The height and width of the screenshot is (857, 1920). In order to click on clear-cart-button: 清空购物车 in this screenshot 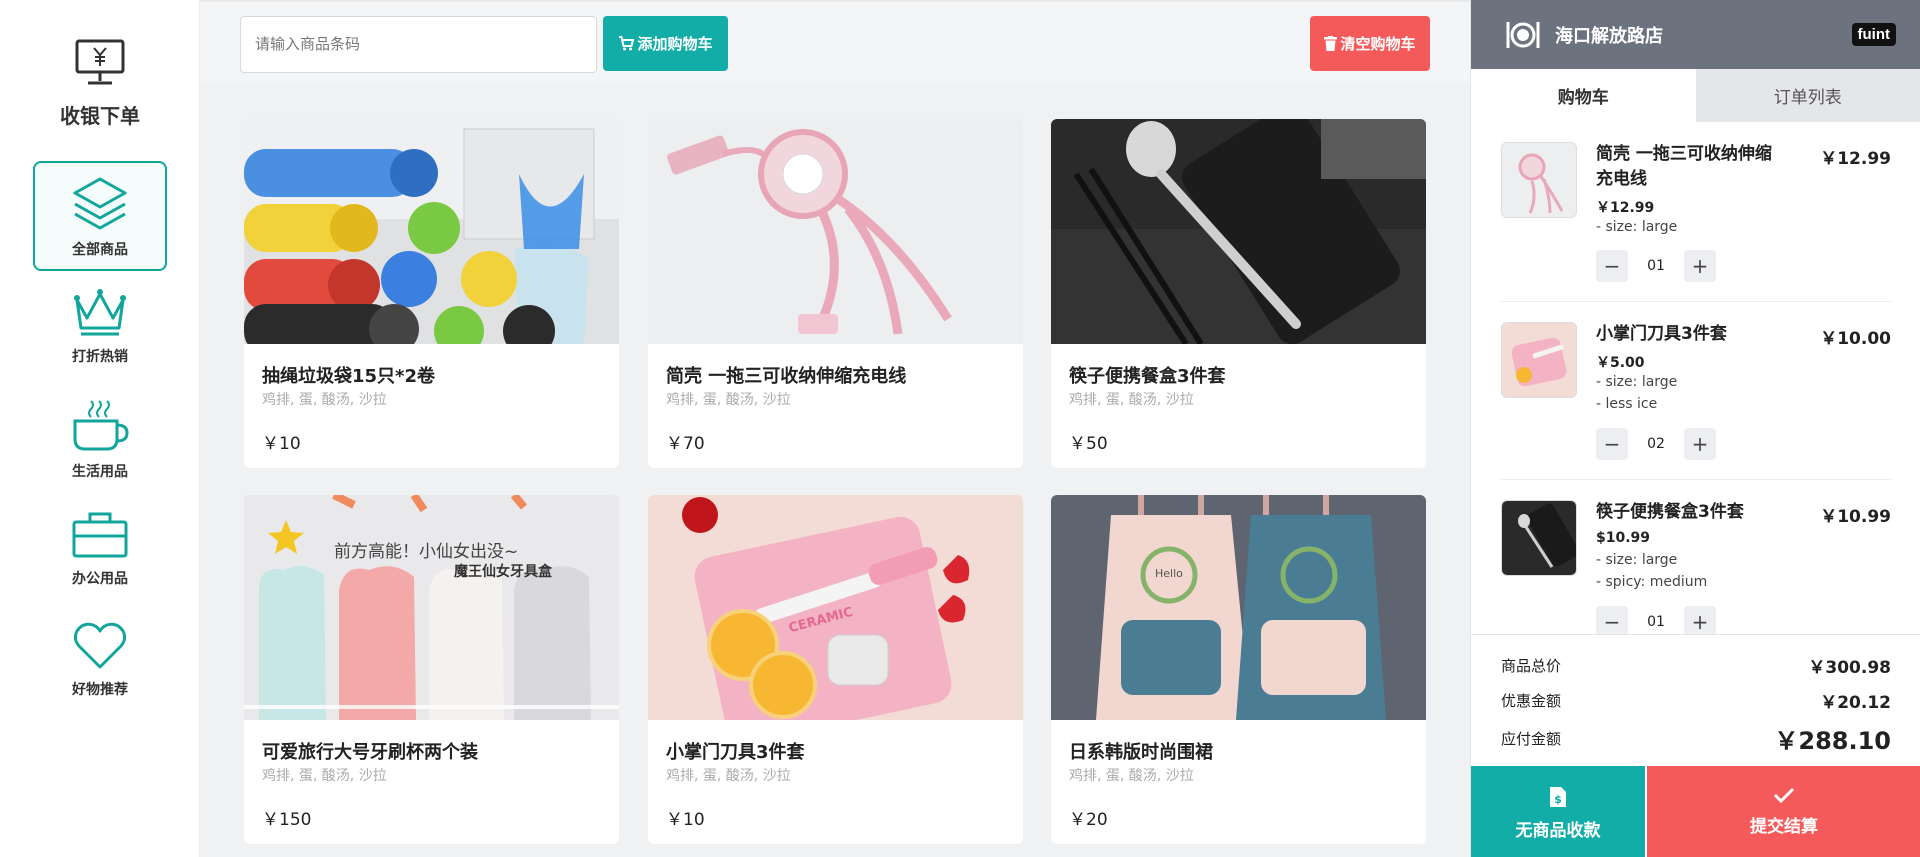, I will do `click(1370, 43)`.